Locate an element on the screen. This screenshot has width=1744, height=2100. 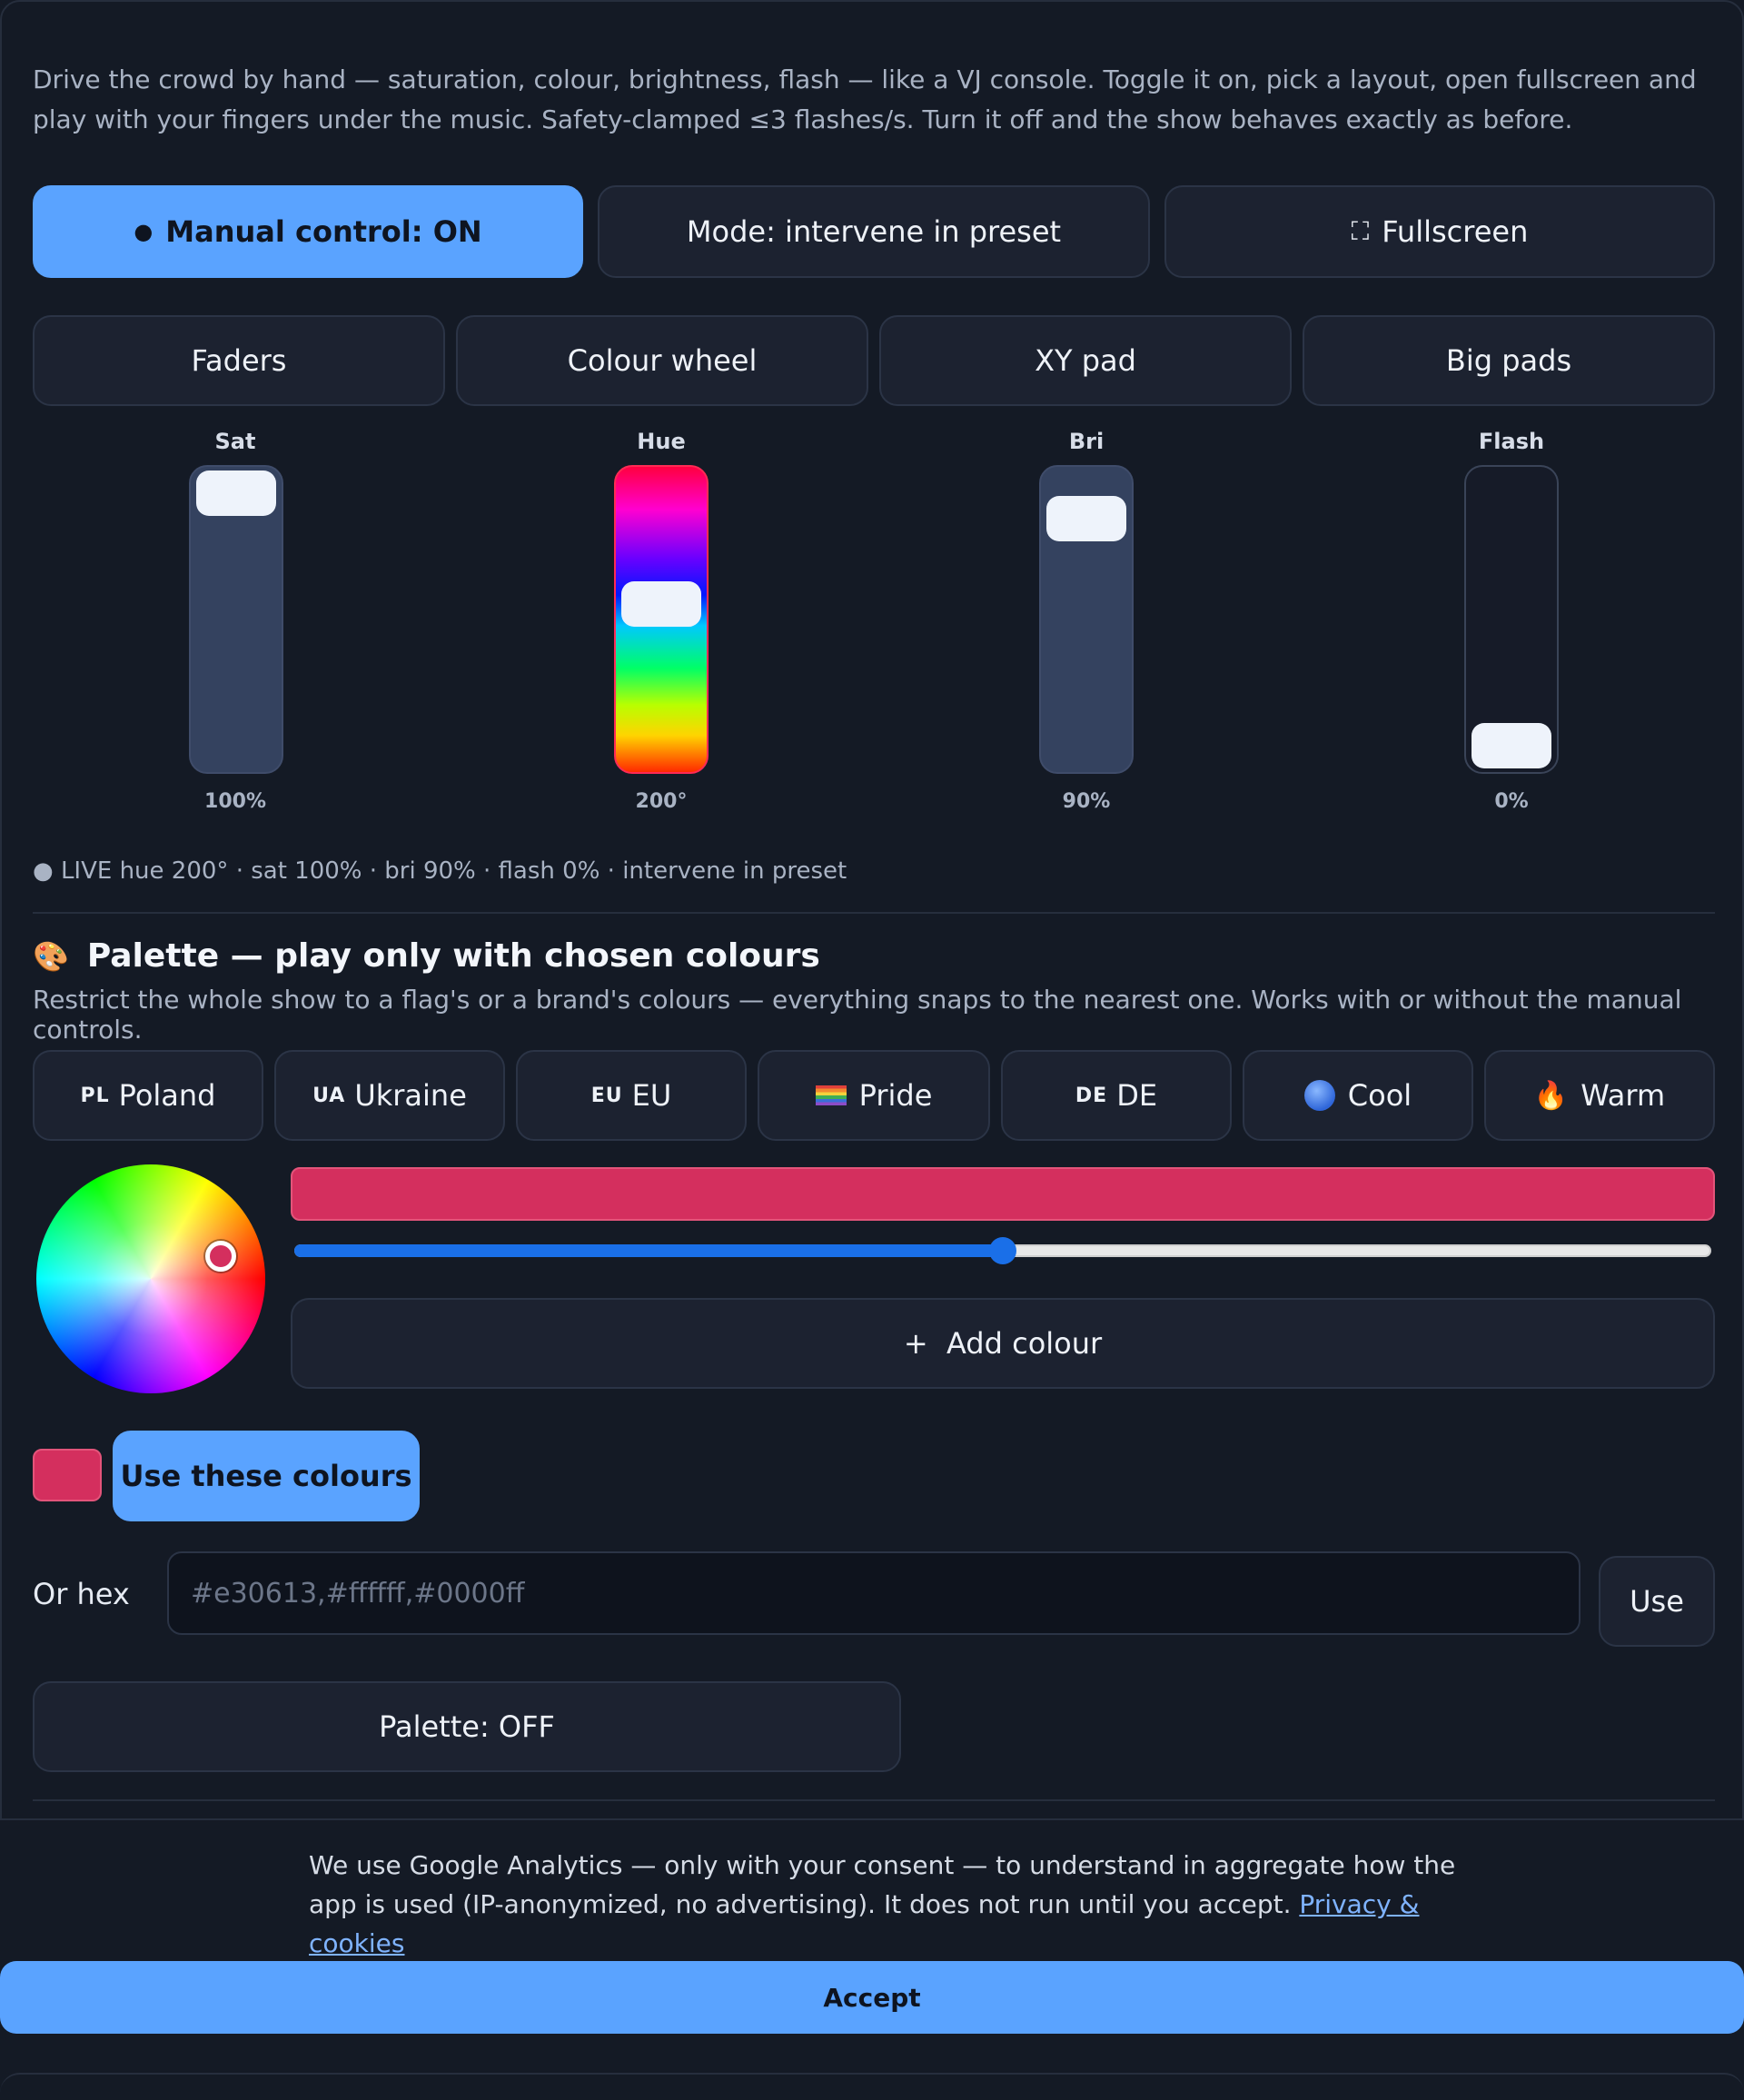
current-colour-swatch is located at coordinates (1003, 1194).